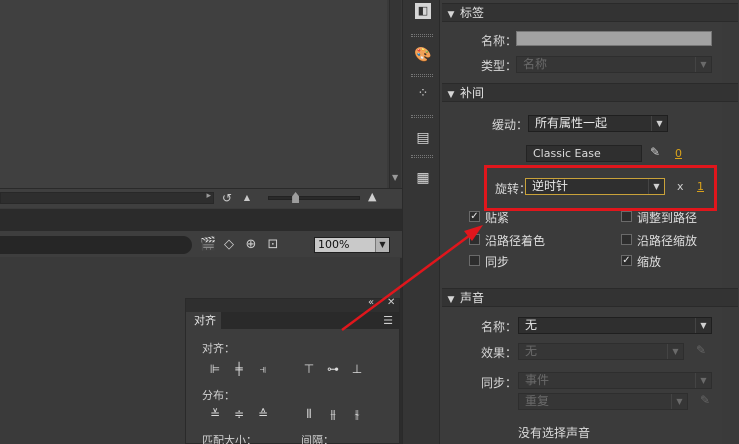 The width and height of the screenshot is (739, 444). What do you see at coordinates (626, 260) in the screenshot?
I see `scale-checkbox: ✓` at bounding box center [626, 260].